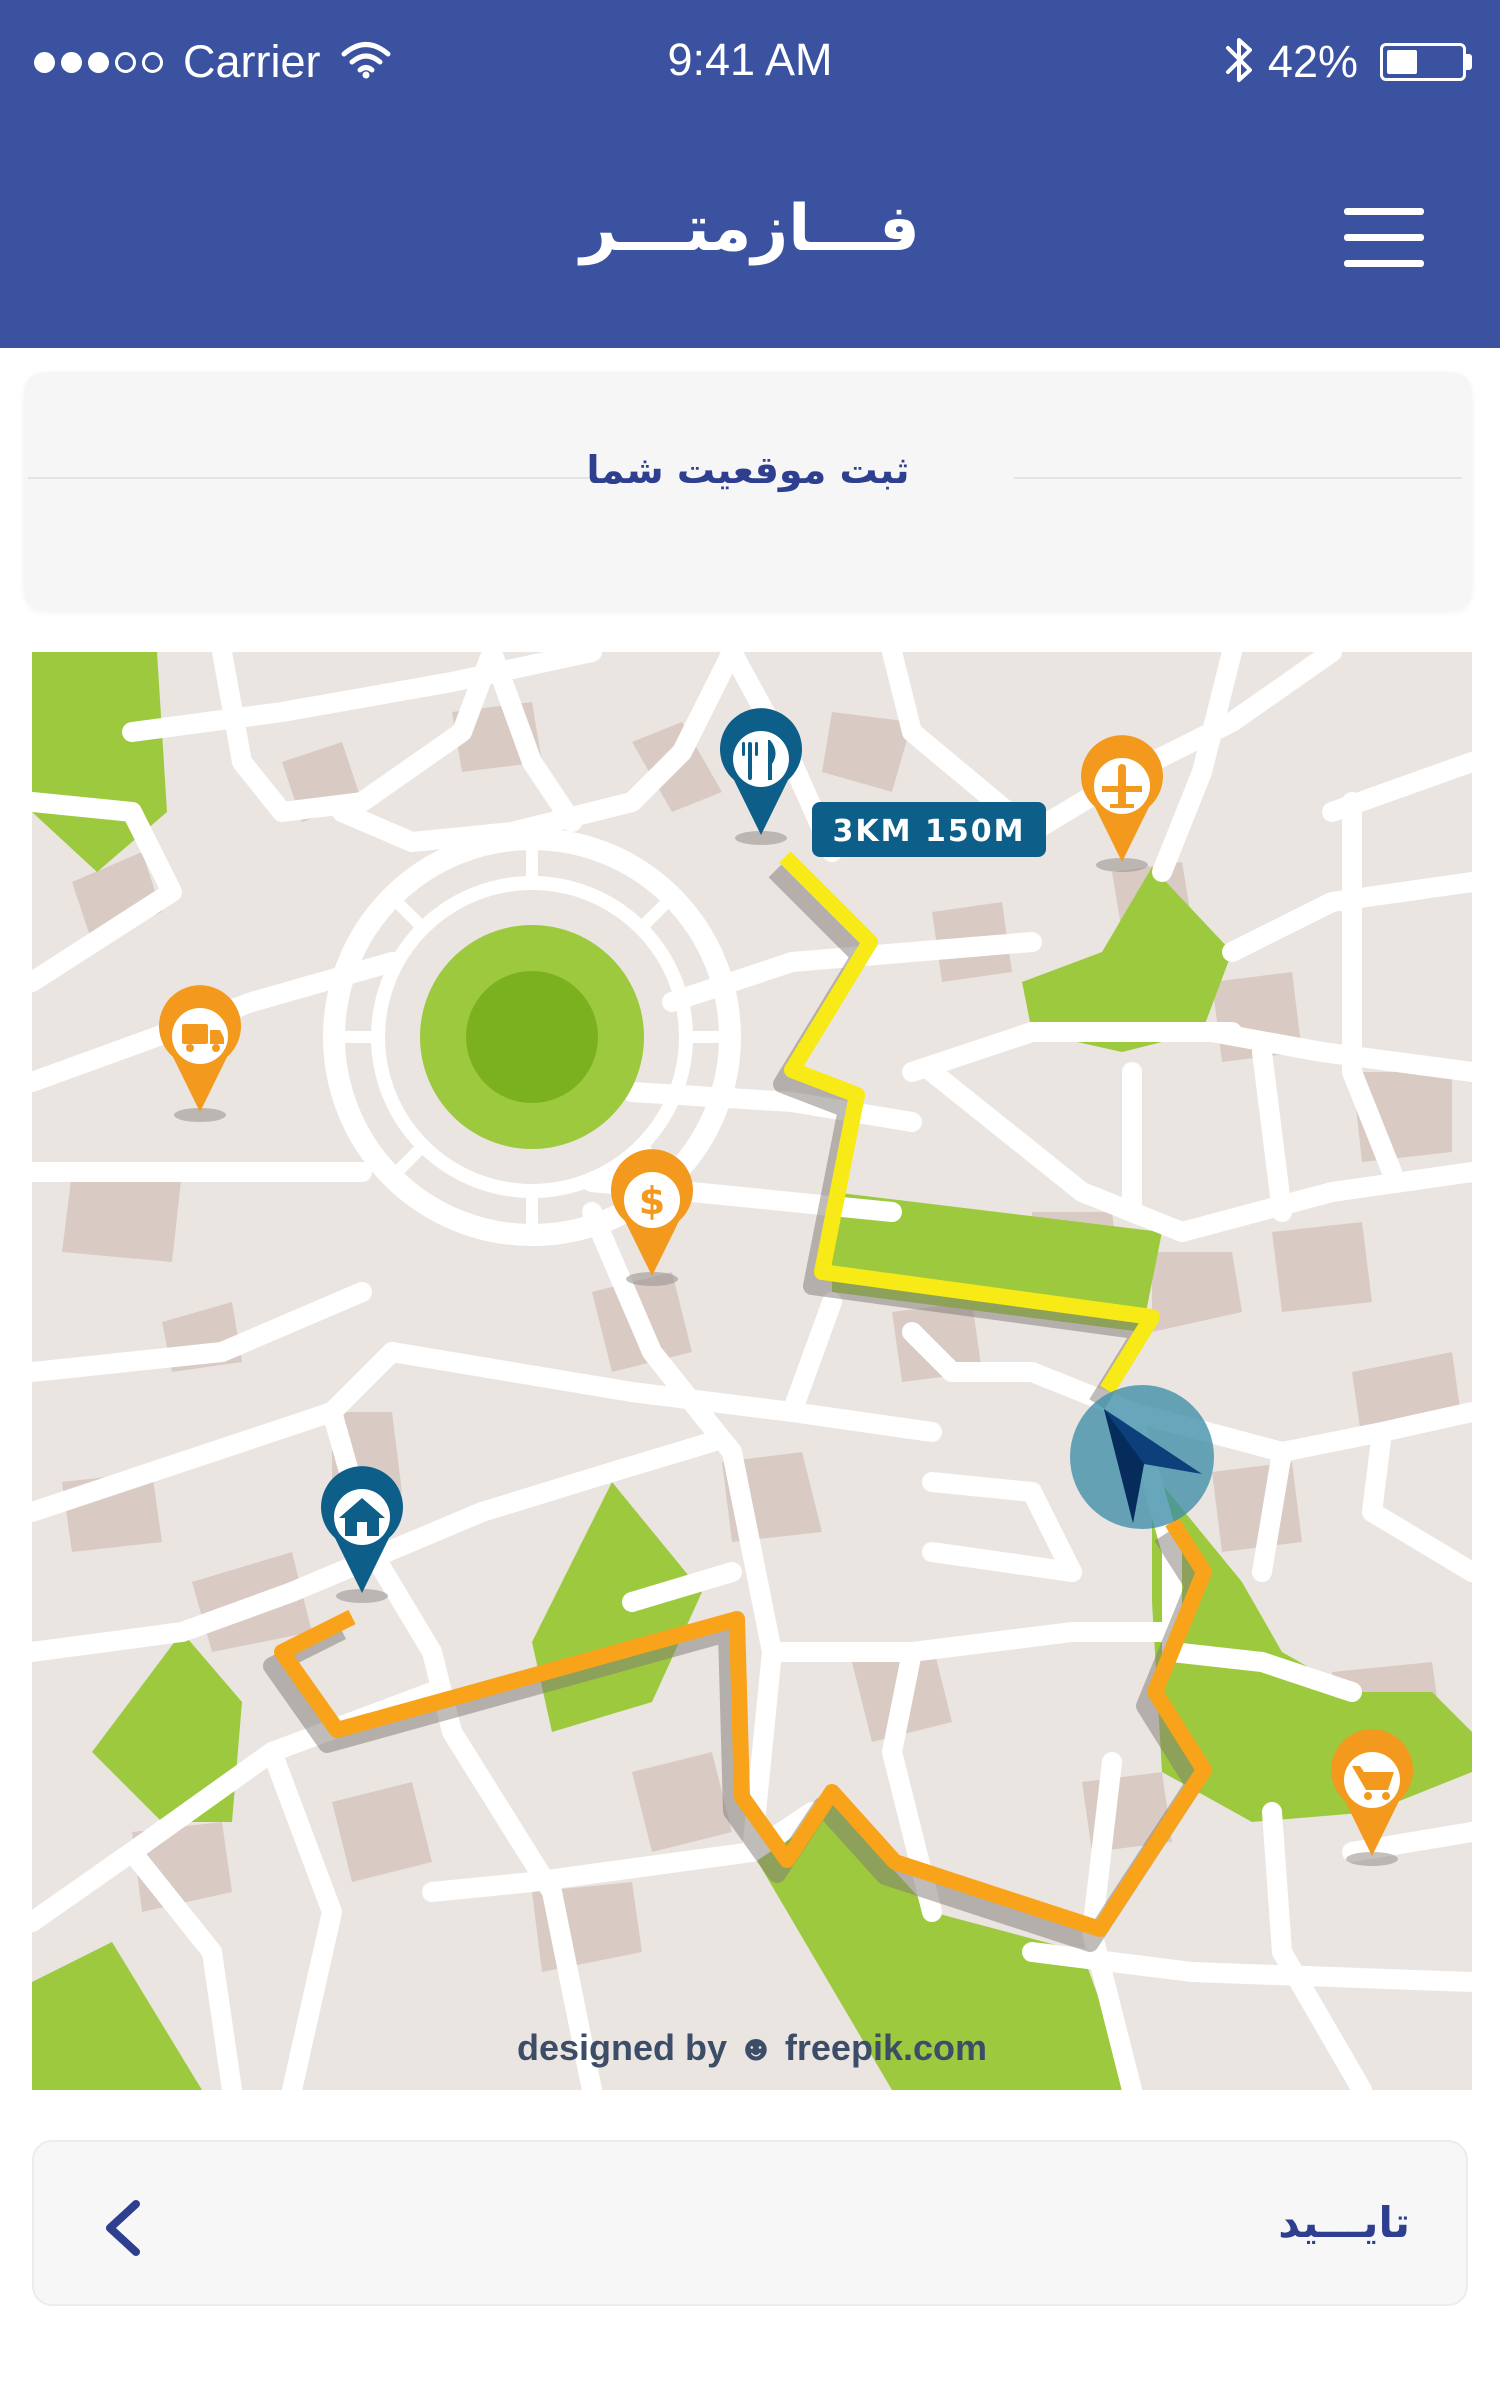 This screenshot has width=1500, height=2392. What do you see at coordinates (750, 65) in the screenshot?
I see `status-bar: Carrier 9:41 AM 42%` at bounding box center [750, 65].